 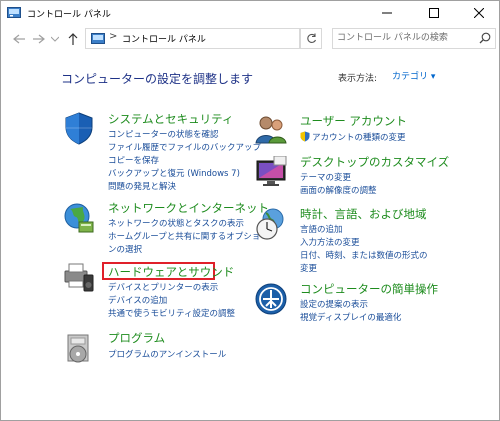 What do you see at coordinates (176, 223) in the screenshot?
I see `link-network-status-tasks: ネットワークの状態とタスクの表示` at bounding box center [176, 223].